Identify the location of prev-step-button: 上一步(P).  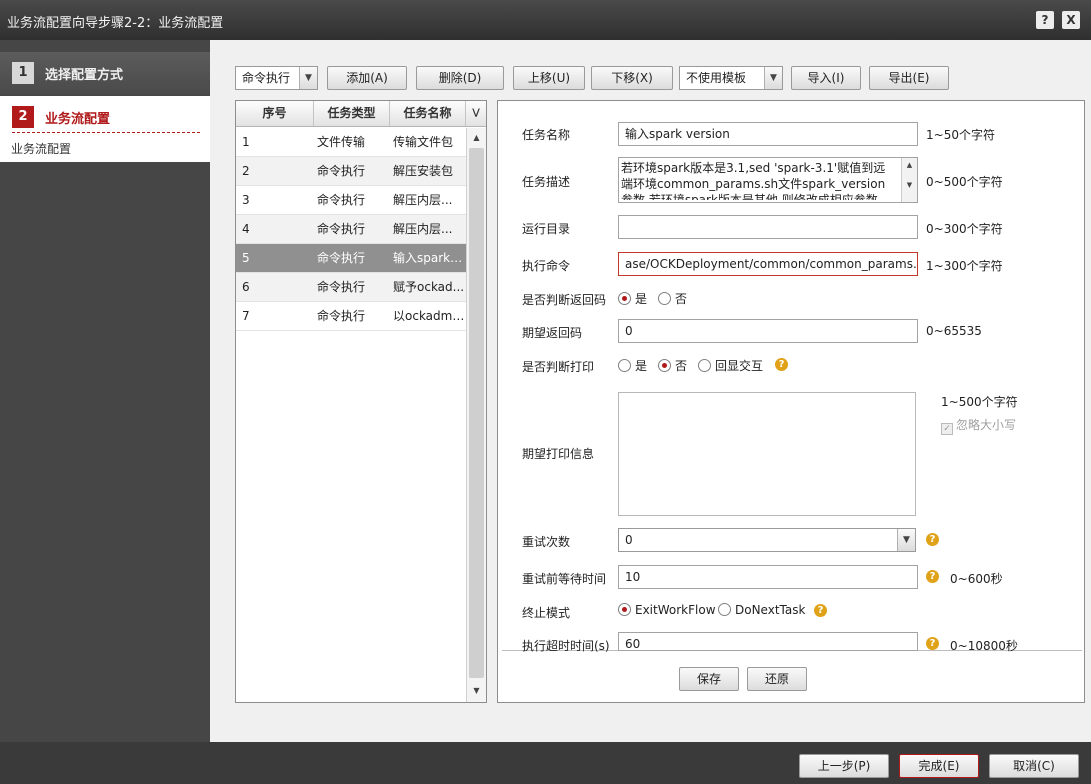
(844, 766).